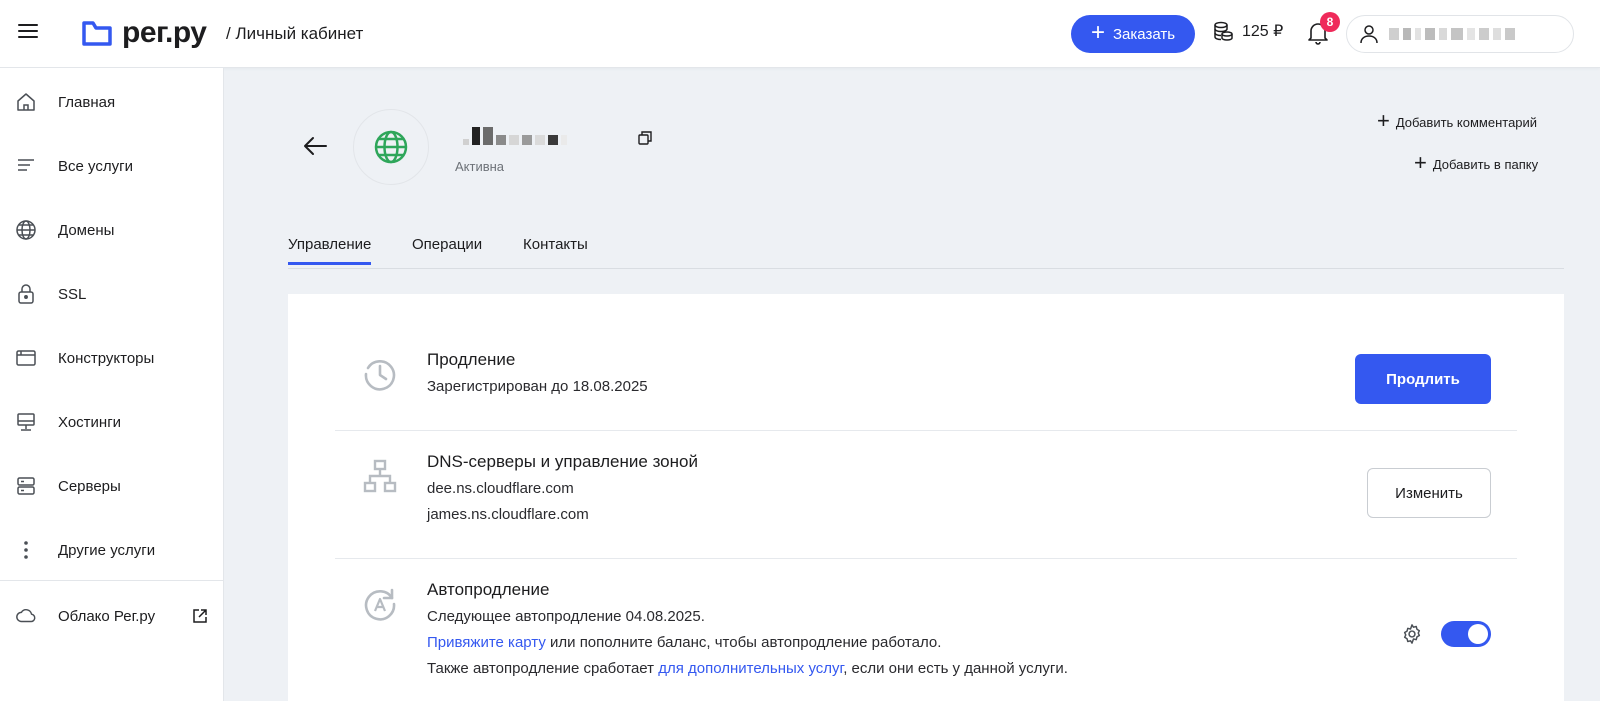 The image size is (1600, 701). Describe the element at coordinates (1485, 164) in the screenshot. I see `add-folder-label: Добавить в папку` at that location.